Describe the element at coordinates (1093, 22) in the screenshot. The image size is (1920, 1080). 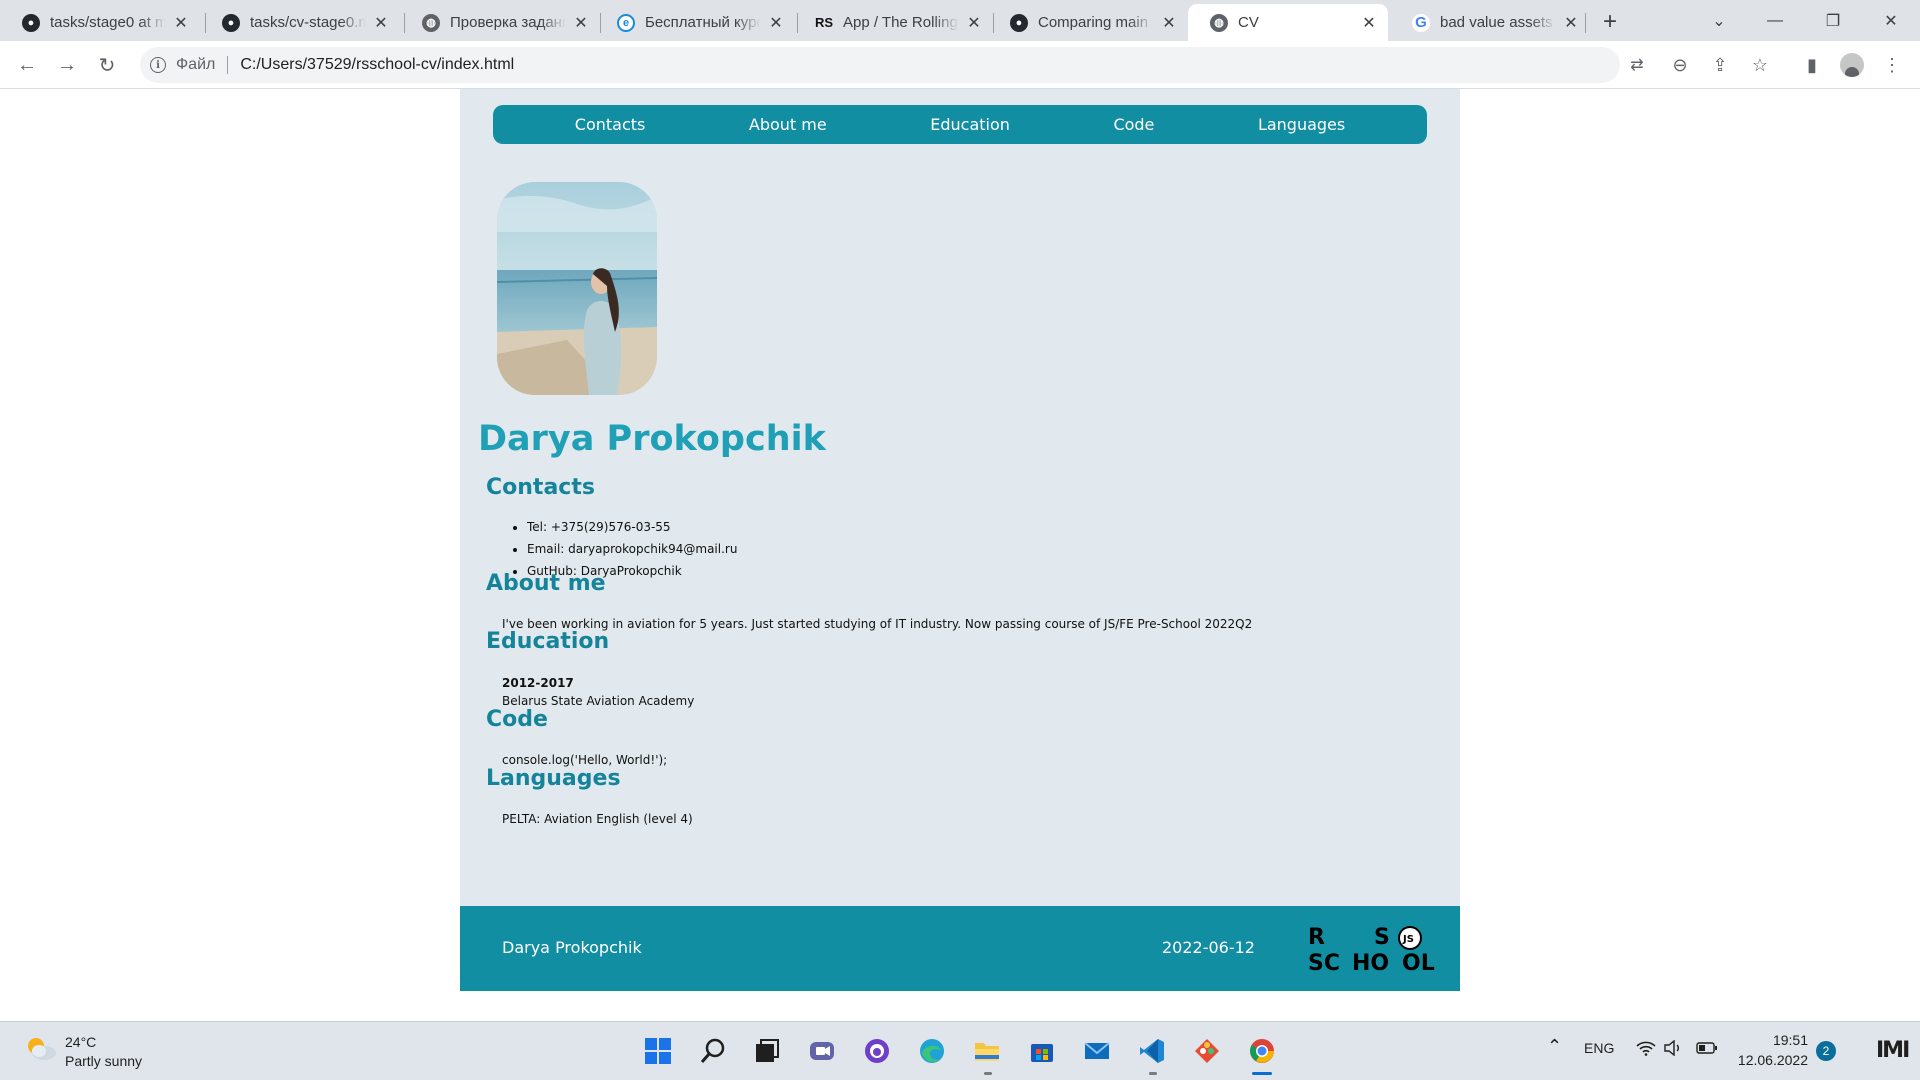
I see `tab-title: Comparing main` at that location.